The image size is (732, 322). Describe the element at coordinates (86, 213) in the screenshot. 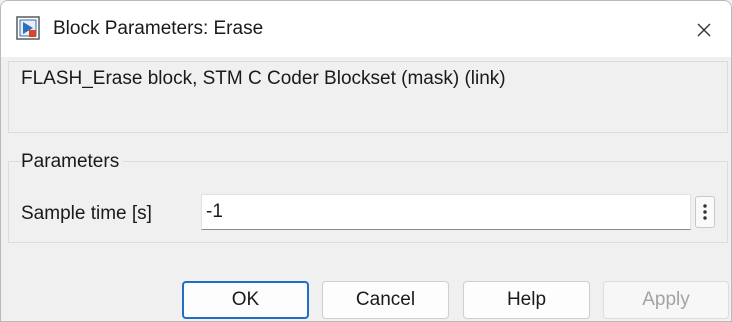

I see `sample-time-label: Sample time [s]` at that location.